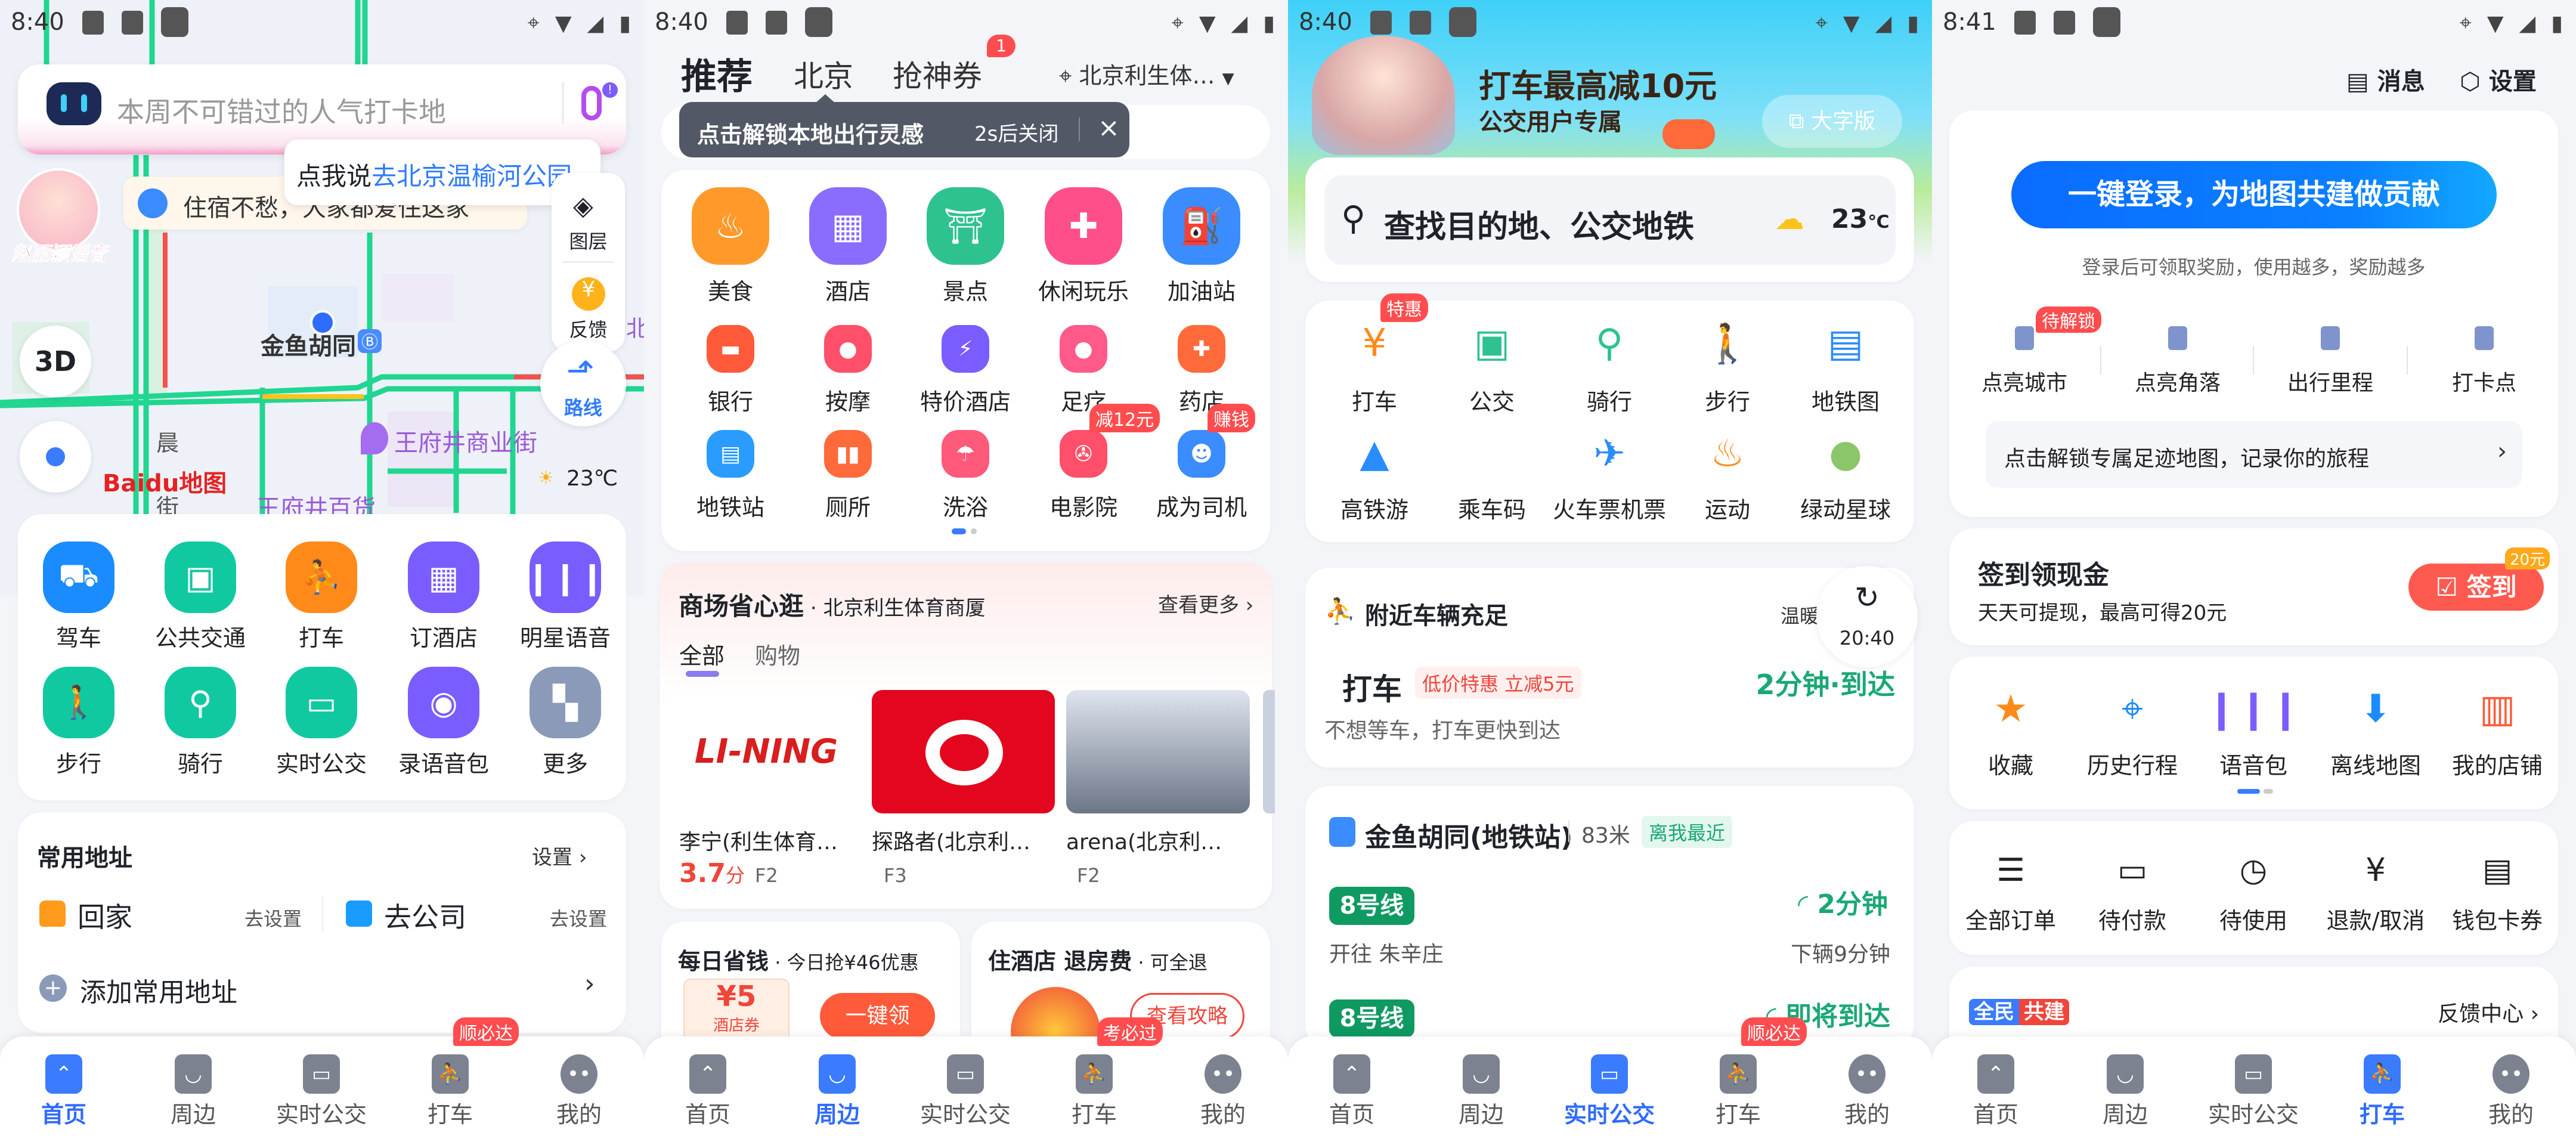 The height and width of the screenshot is (1145, 2576). What do you see at coordinates (2254, 454) in the screenshot?
I see `footprint-map-banner: 点击解锁专属足迹地图，记录你的旅程 ›` at bounding box center [2254, 454].